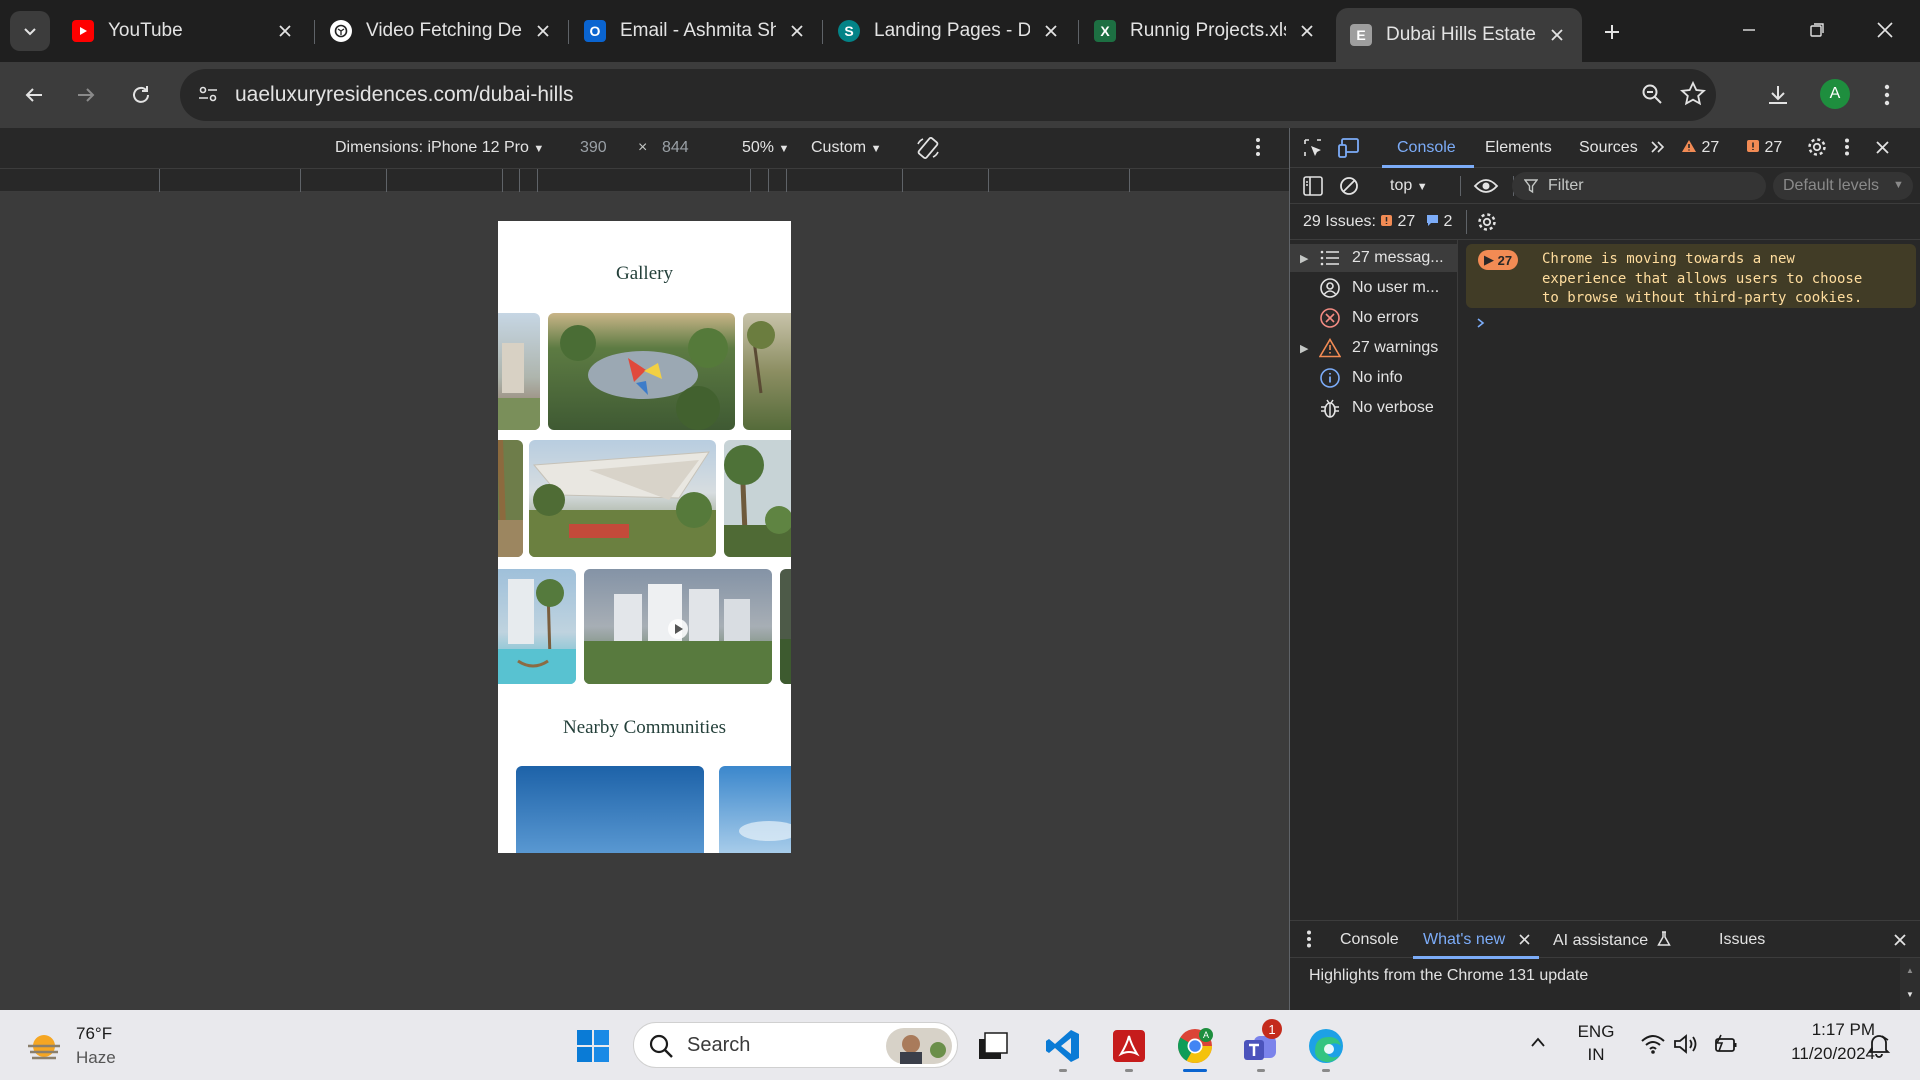  Describe the element at coordinates (439, 148) in the screenshot. I see `device-select: Dimensions: iPhone 12 Pro ▼` at that location.